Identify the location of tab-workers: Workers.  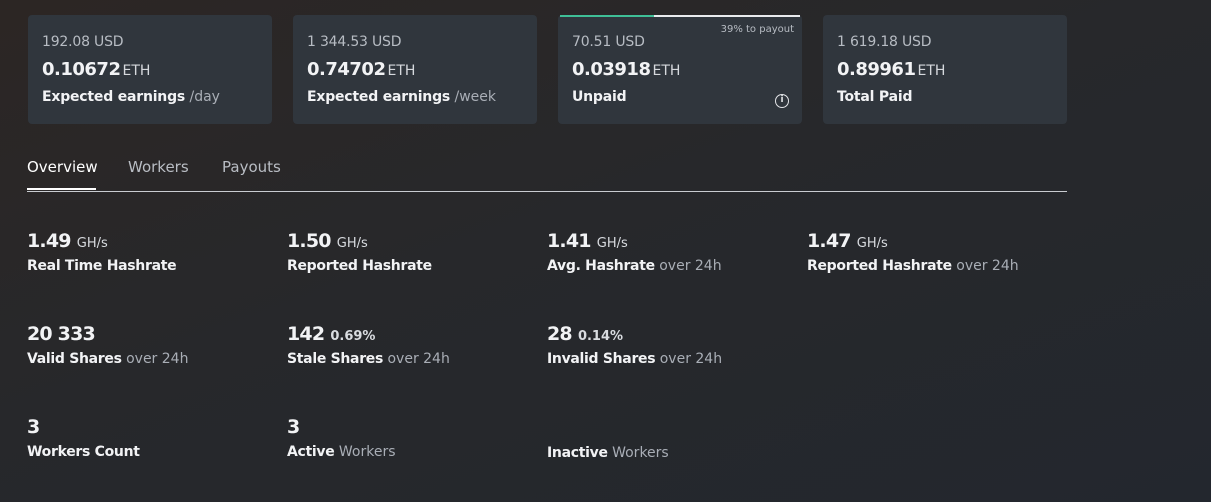
(158, 167).